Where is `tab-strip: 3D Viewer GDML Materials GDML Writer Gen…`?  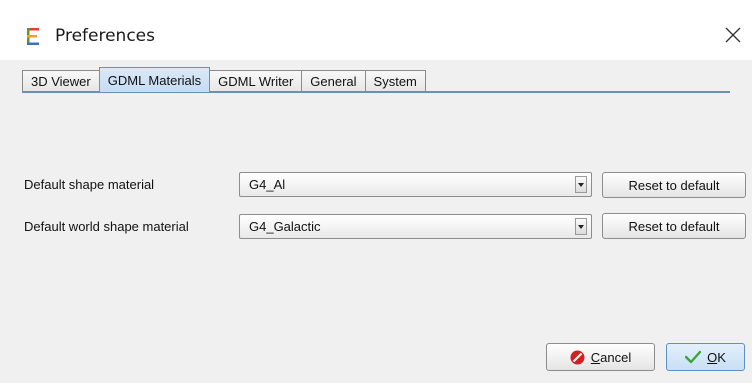 tab-strip: 3D Viewer GDML Materials GDML Writer Gen… is located at coordinates (224, 79).